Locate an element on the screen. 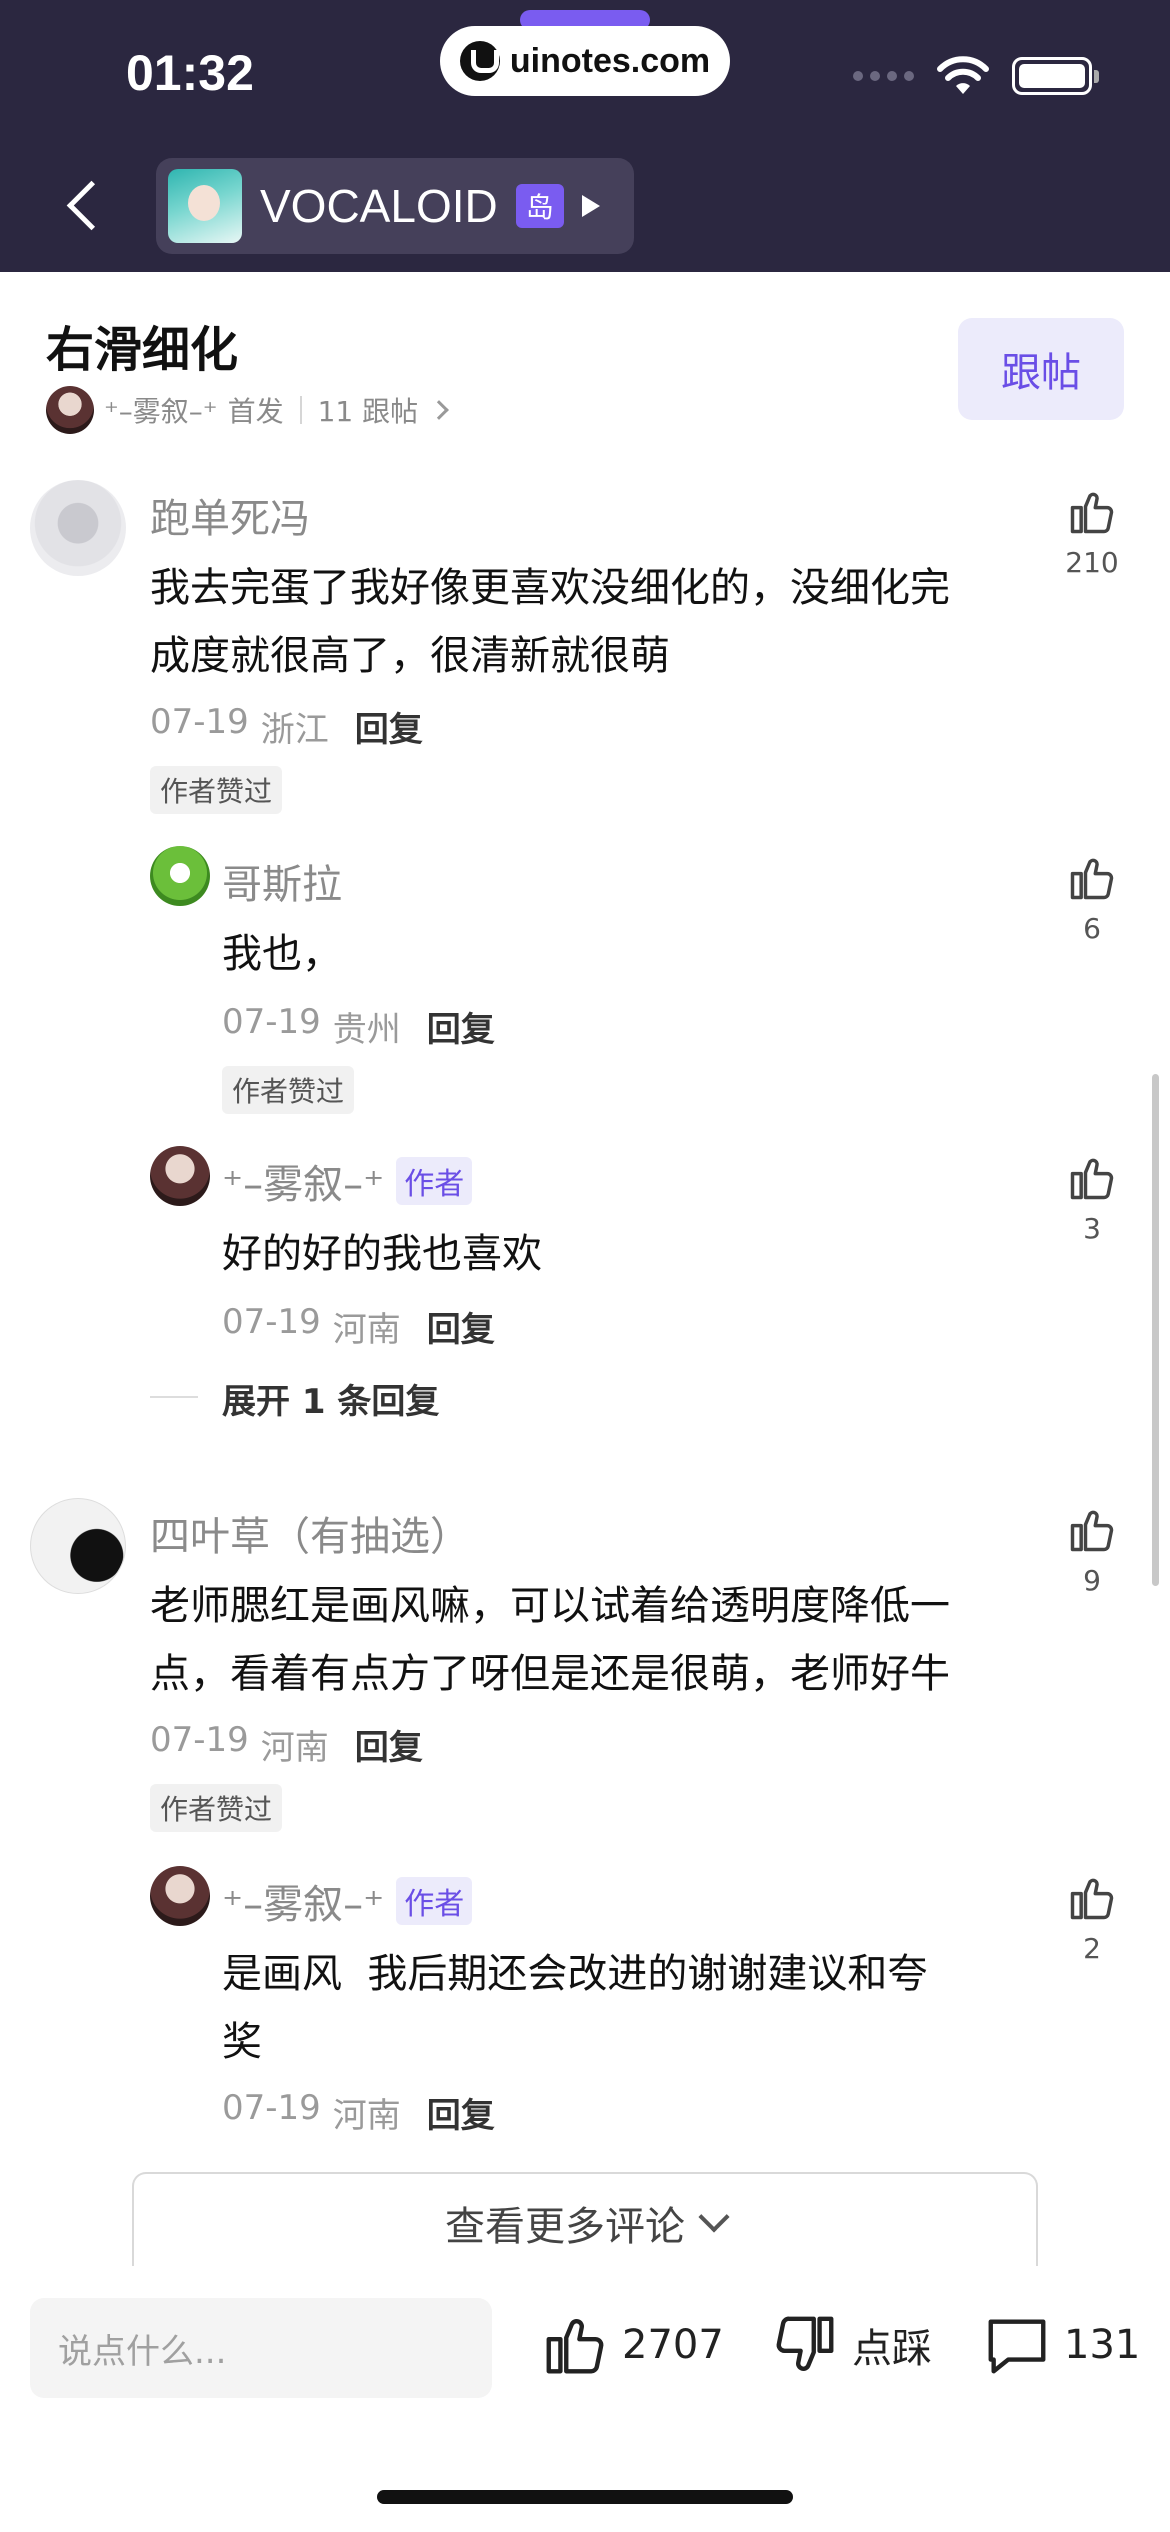 The image size is (1170, 2532). watermark-badge: uinotes.com is located at coordinates (585, 61).